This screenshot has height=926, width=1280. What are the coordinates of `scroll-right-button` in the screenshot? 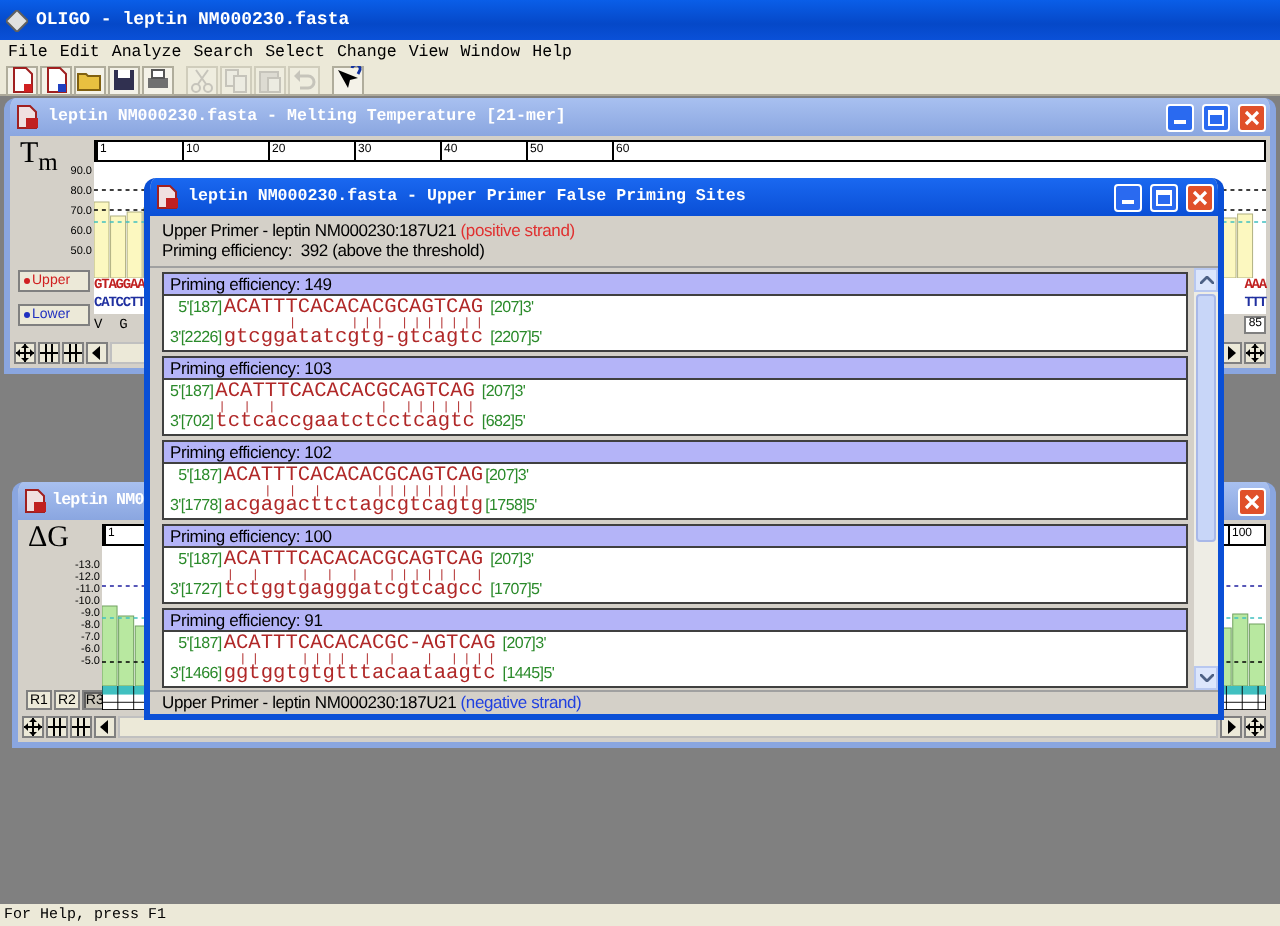 It's located at (1231, 726).